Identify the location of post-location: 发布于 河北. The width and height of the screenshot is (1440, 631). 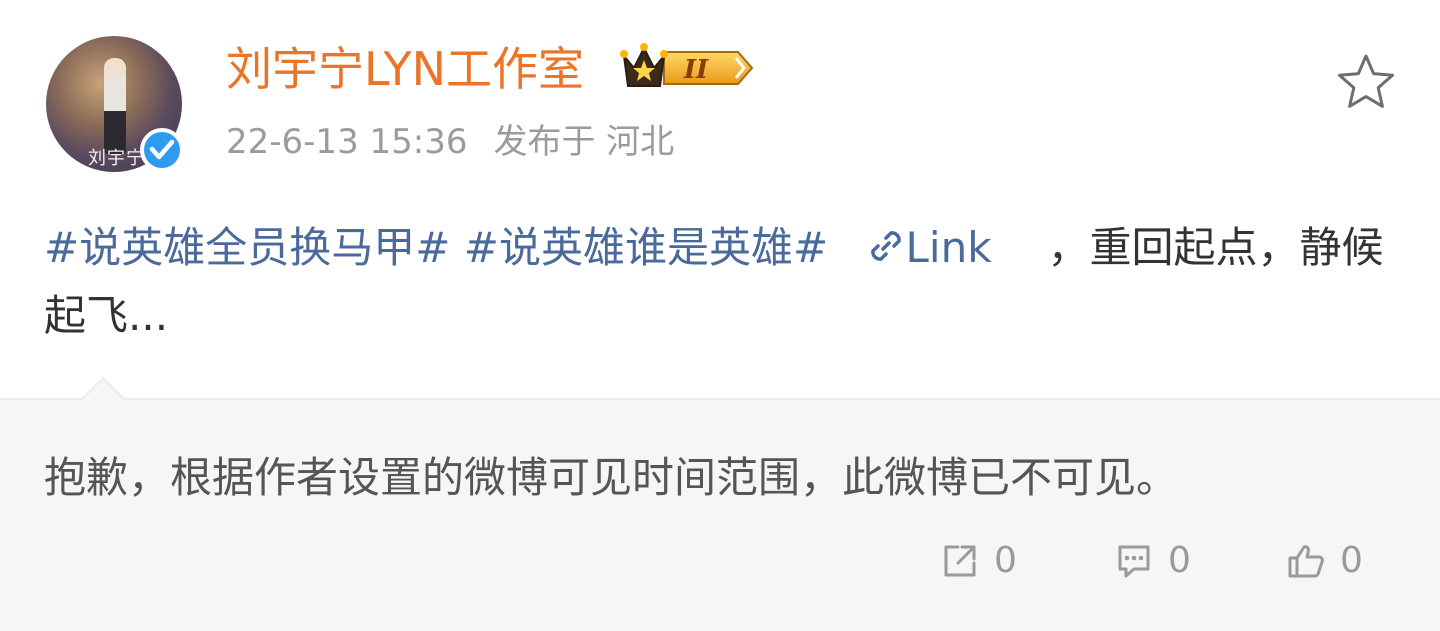
(584, 142).